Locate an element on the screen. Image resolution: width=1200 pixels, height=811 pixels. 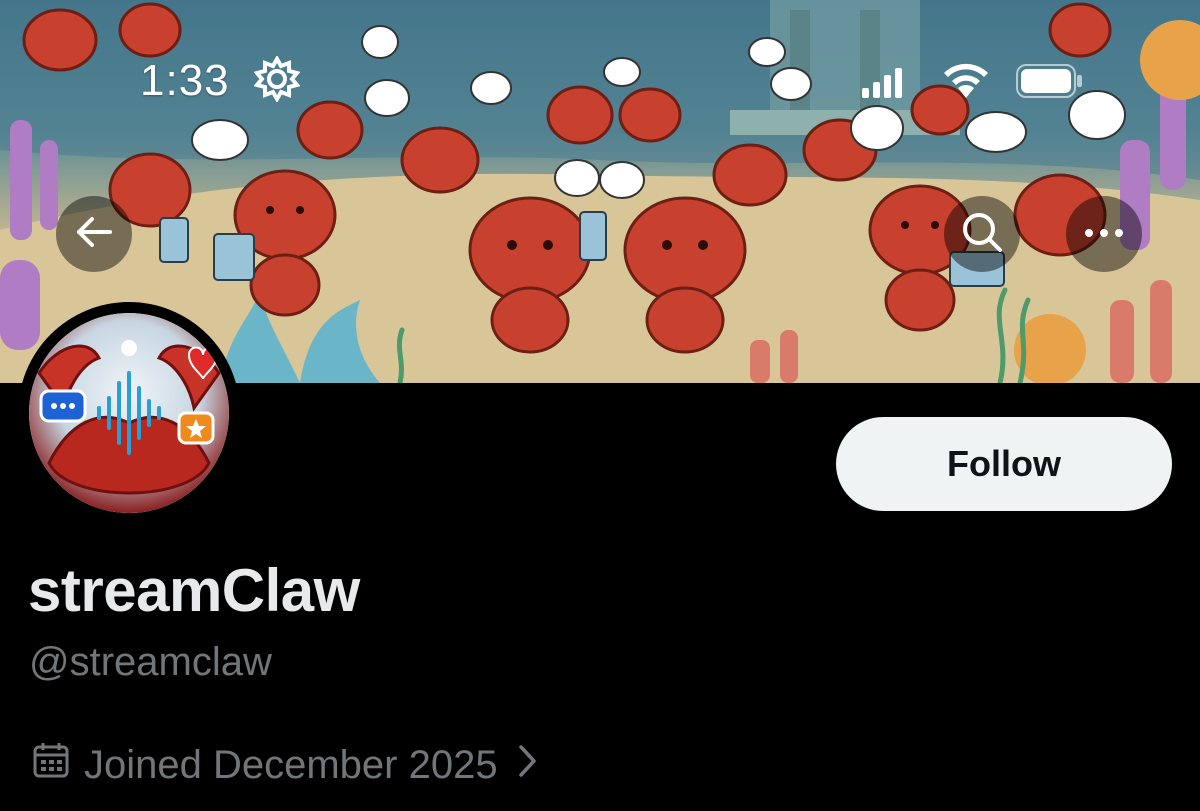
chevron-right-icon is located at coordinates (528, 765).